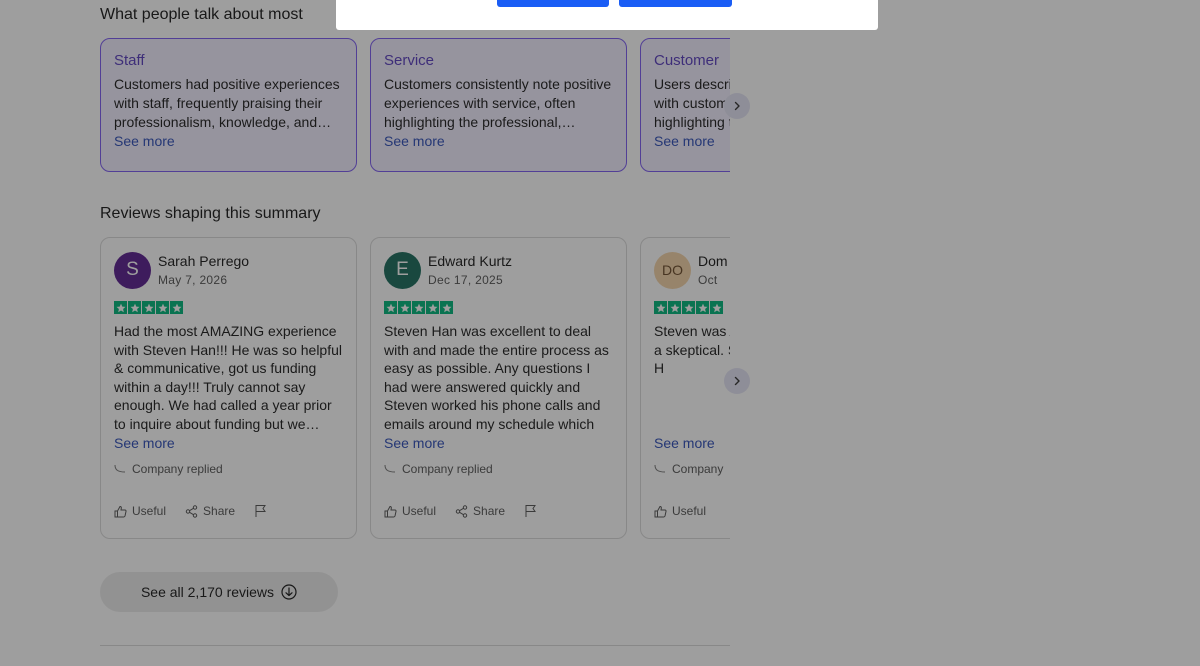 The width and height of the screenshot is (1200, 666). Describe the element at coordinates (607, 15) in the screenshot. I see `modal-dialog` at that location.